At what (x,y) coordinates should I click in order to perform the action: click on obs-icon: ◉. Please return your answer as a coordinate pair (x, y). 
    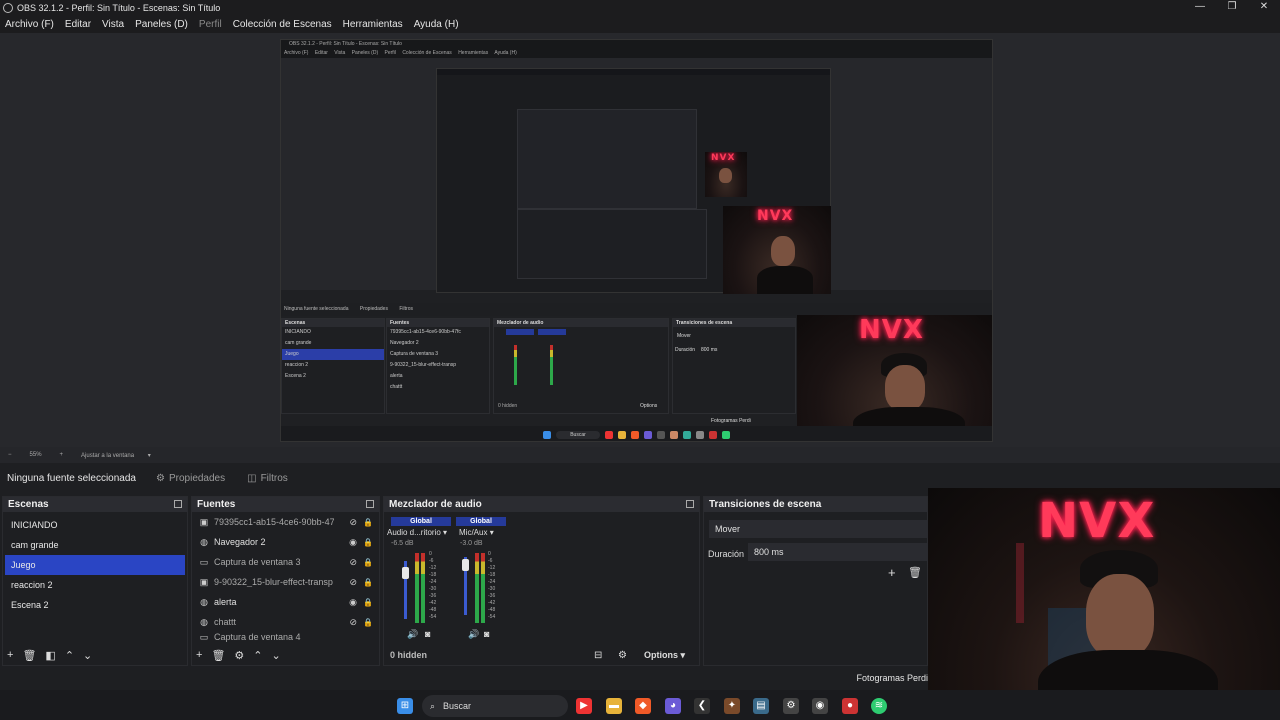
    Looking at the image, I should click on (820, 706).